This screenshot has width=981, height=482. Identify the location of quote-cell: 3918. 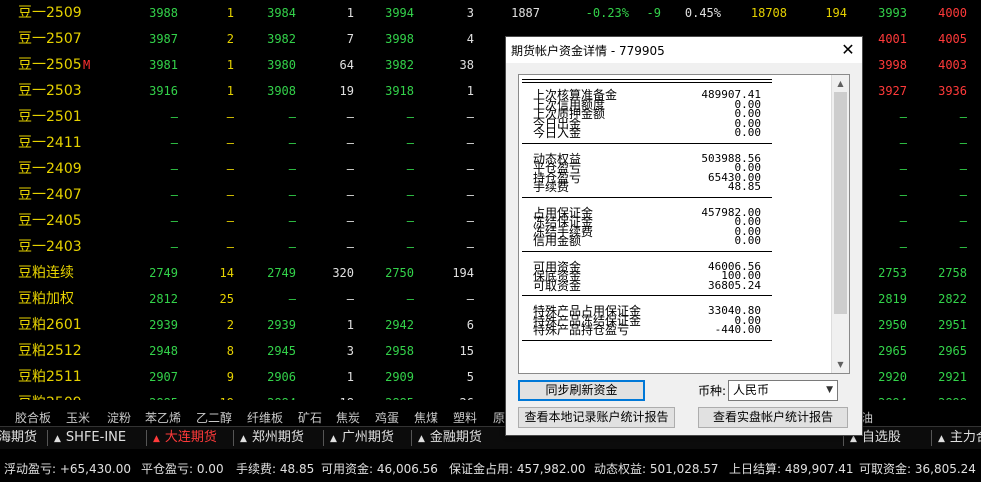
(399, 91).